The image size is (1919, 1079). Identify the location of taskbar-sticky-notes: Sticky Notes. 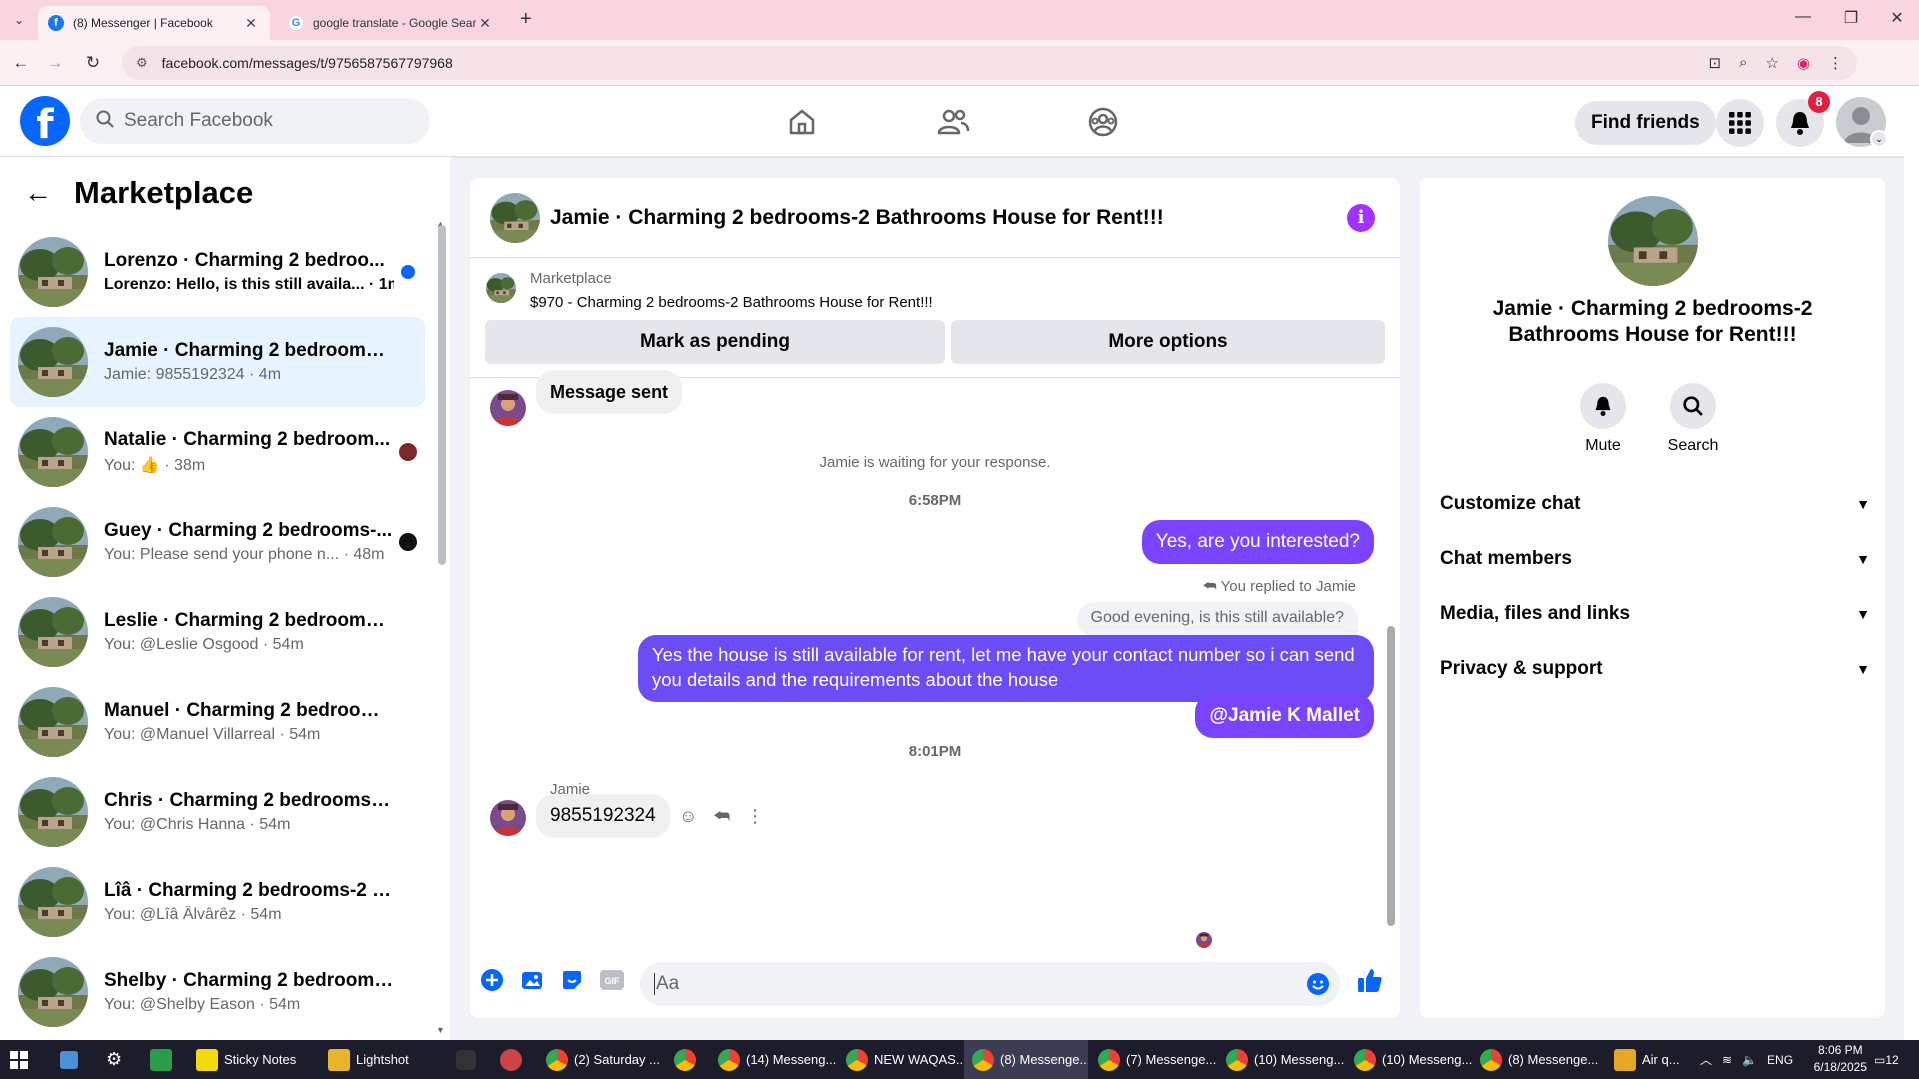
(246, 1059).